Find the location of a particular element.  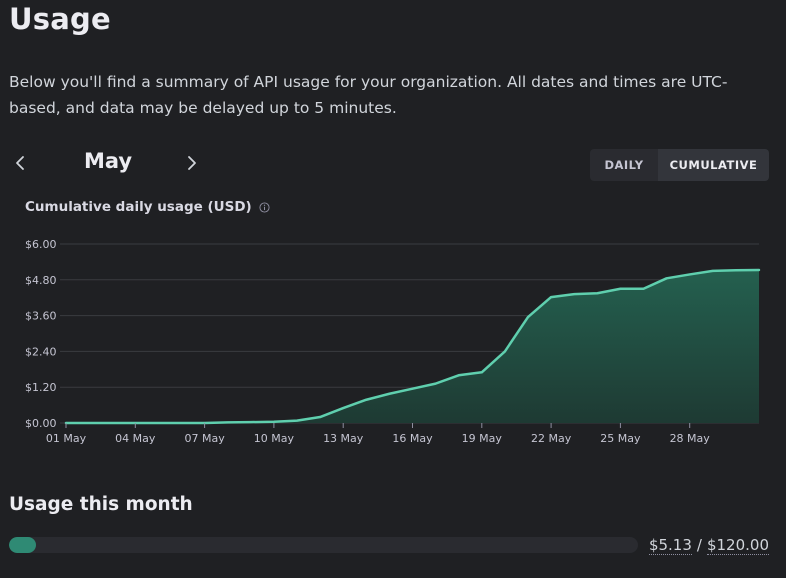

usage-progress-fill is located at coordinates (22, 545).